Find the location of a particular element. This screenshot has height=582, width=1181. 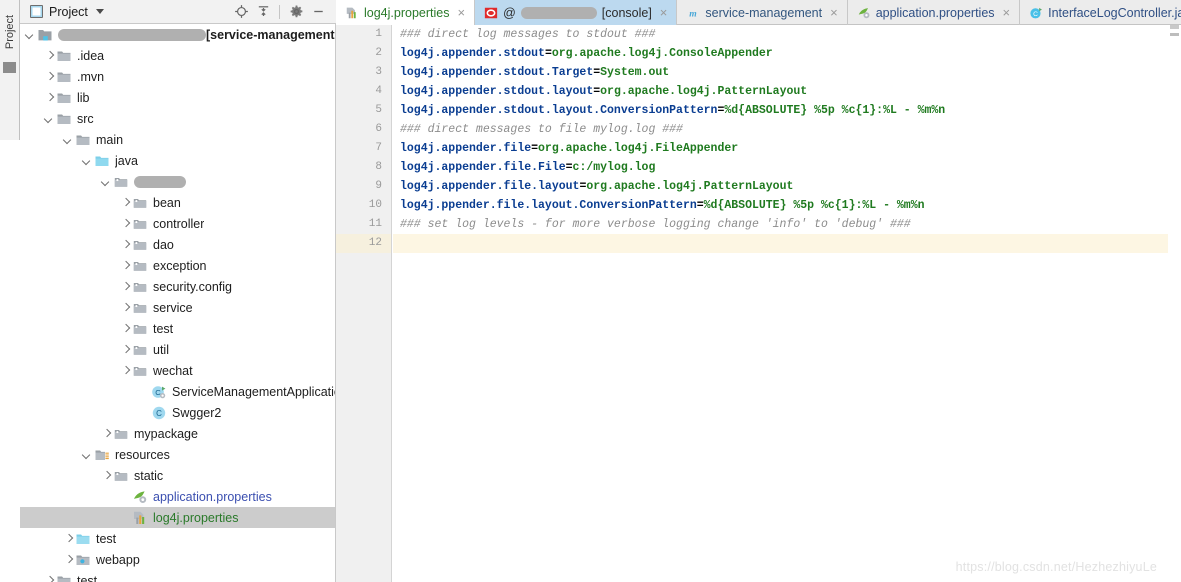

locate-icon is located at coordinates (241, 12).